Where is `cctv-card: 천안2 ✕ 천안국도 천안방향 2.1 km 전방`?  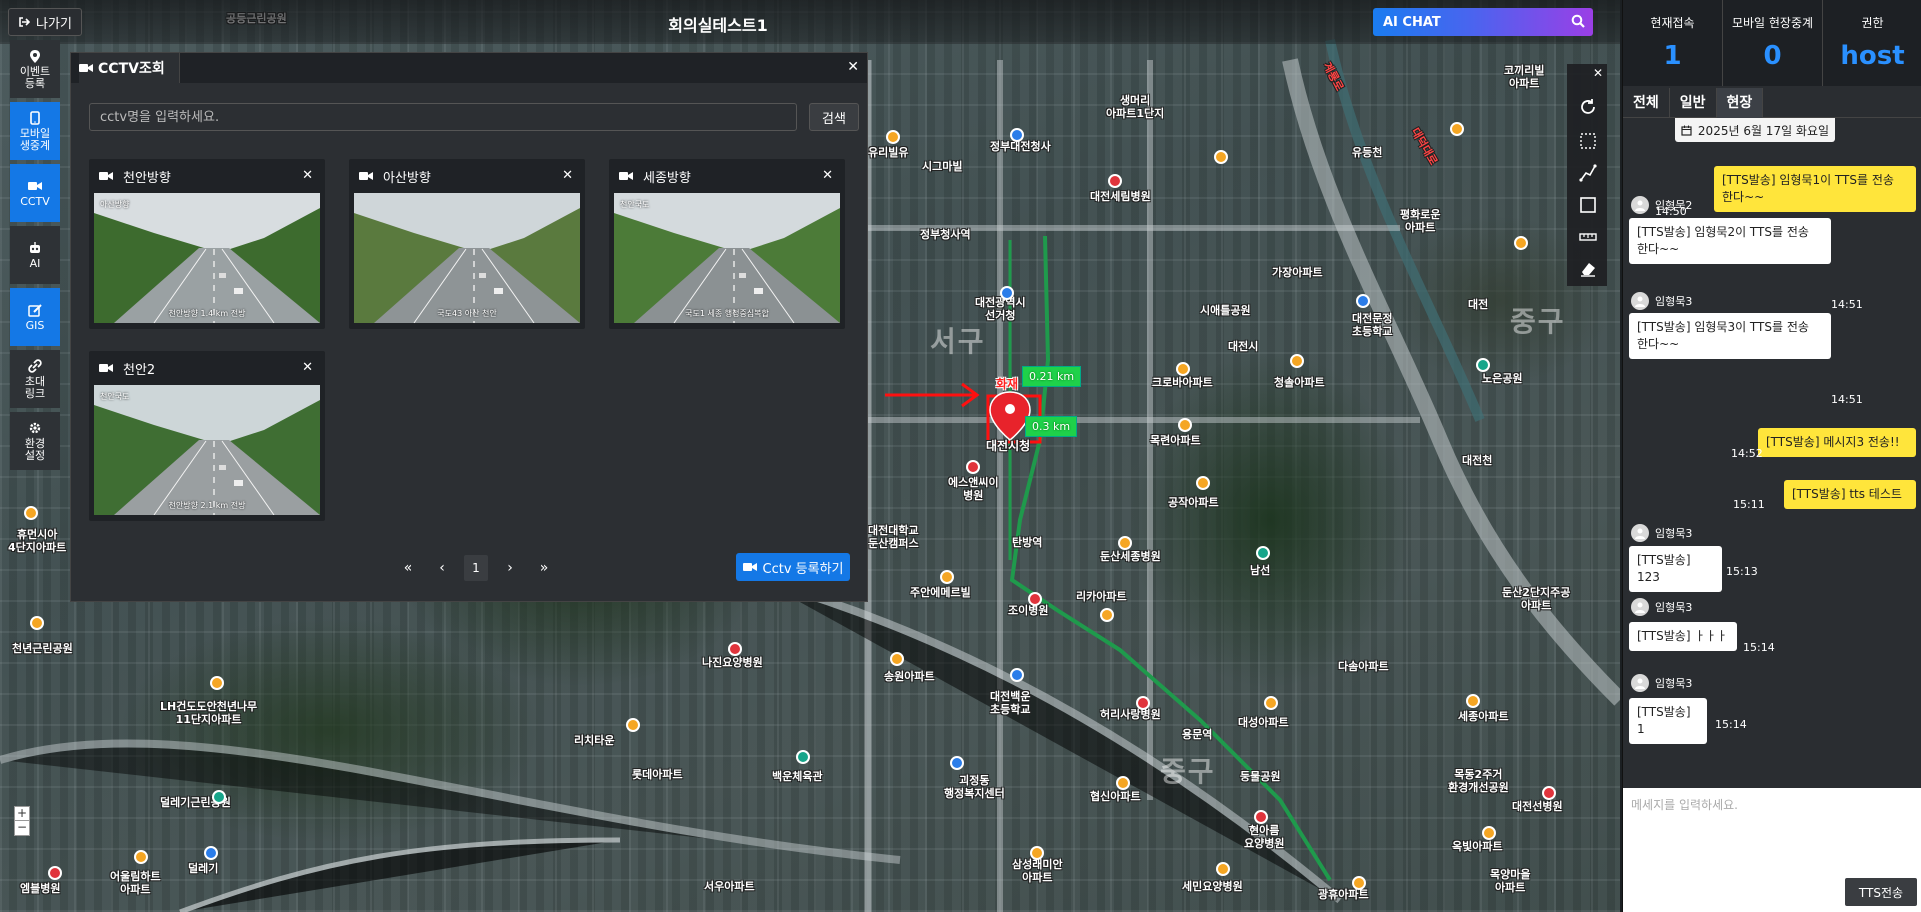
cctv-card: 천안2 ✕ 천안국도 천안방향 2.1 km 전방 is located at coordinates (207, 436).